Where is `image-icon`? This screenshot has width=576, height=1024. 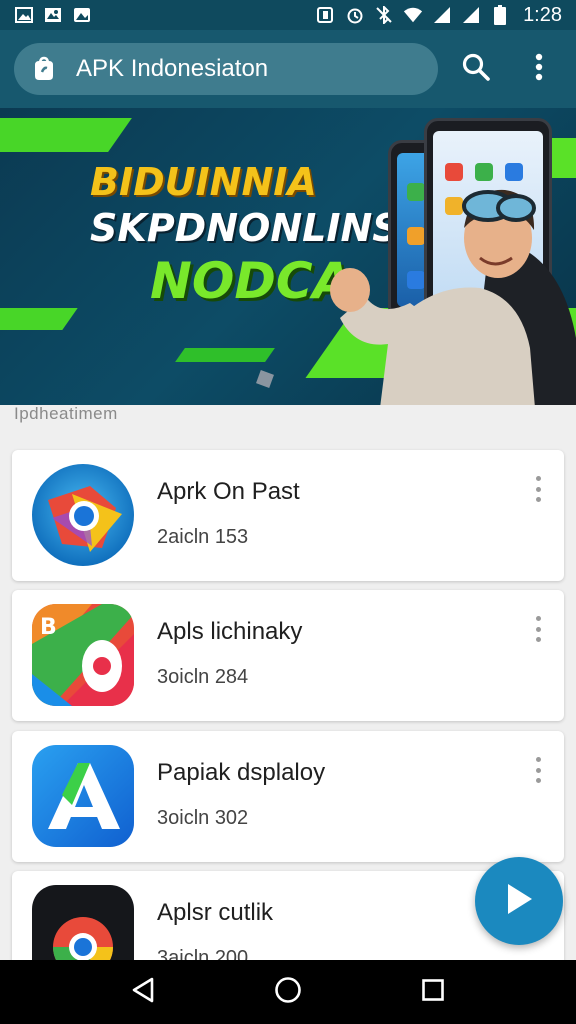
image-icon is located at coordinates (24, 15).